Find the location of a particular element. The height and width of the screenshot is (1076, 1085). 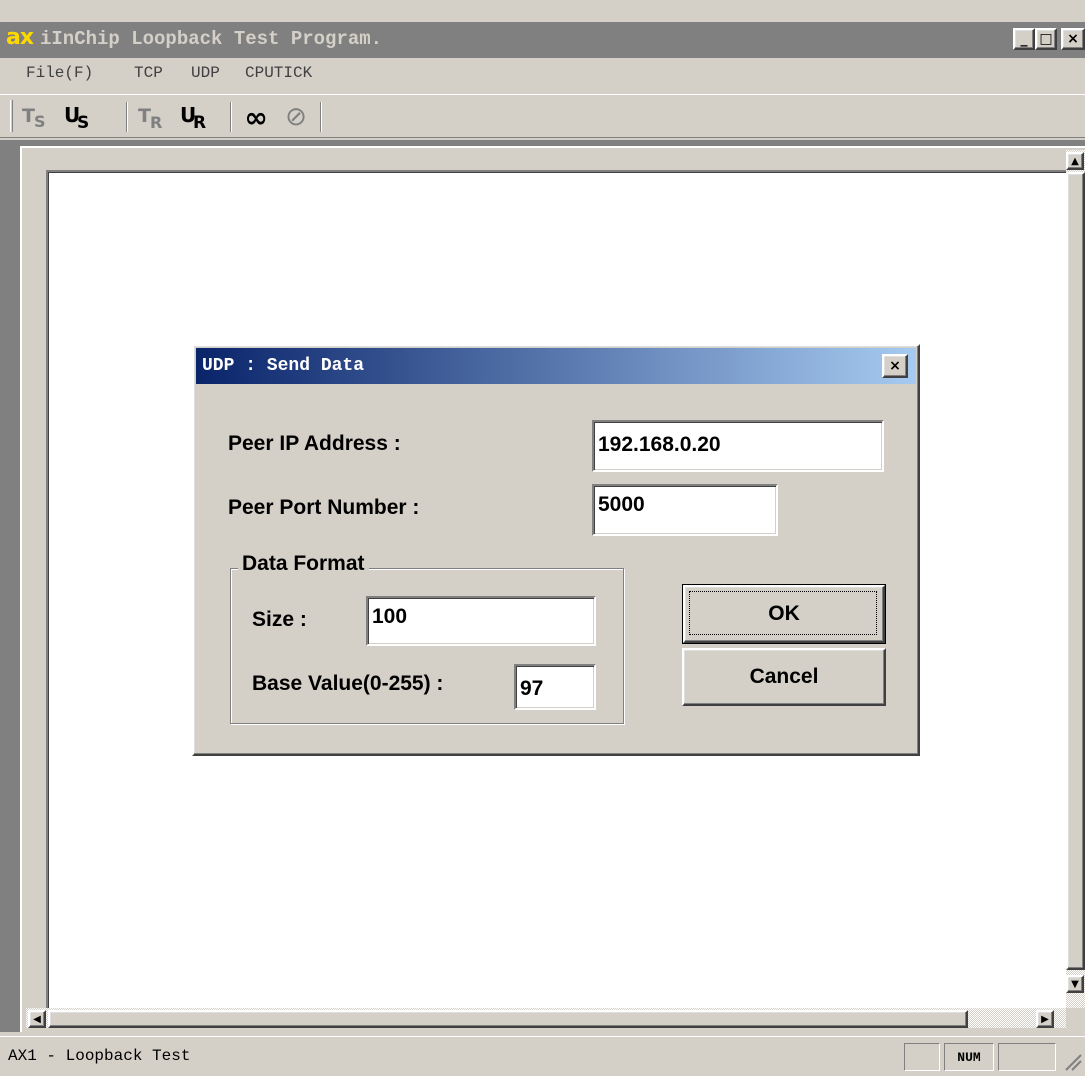

horizontal-scroll-thumb is located at coordinates (508, 1019).